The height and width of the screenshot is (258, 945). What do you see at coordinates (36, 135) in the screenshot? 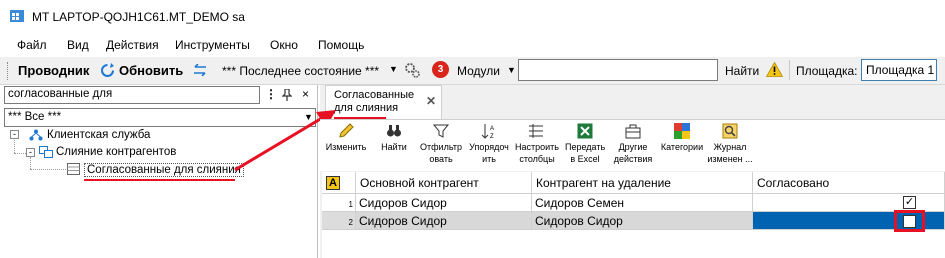
I see `network-icon` at bounding box center [36, 135].